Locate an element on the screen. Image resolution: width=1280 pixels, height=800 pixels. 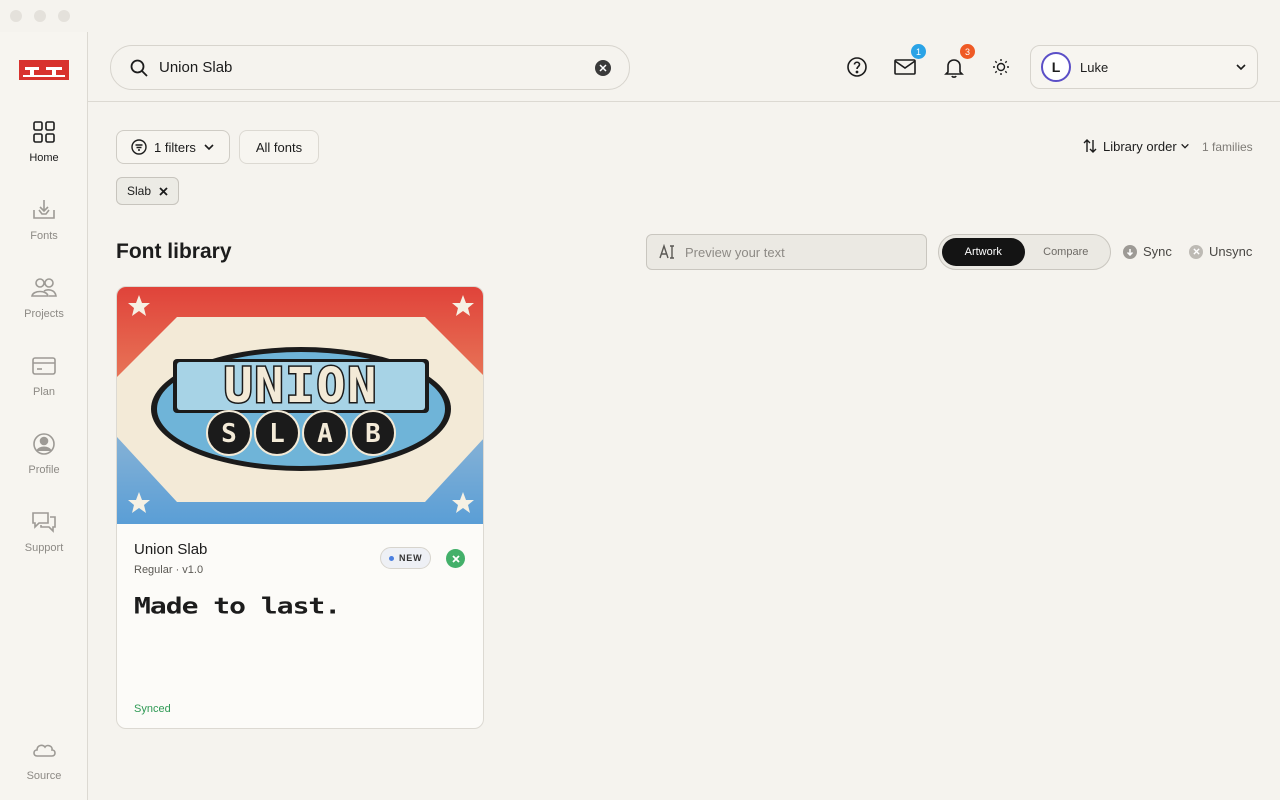
filter-icon is located at coordinates (139, 147).